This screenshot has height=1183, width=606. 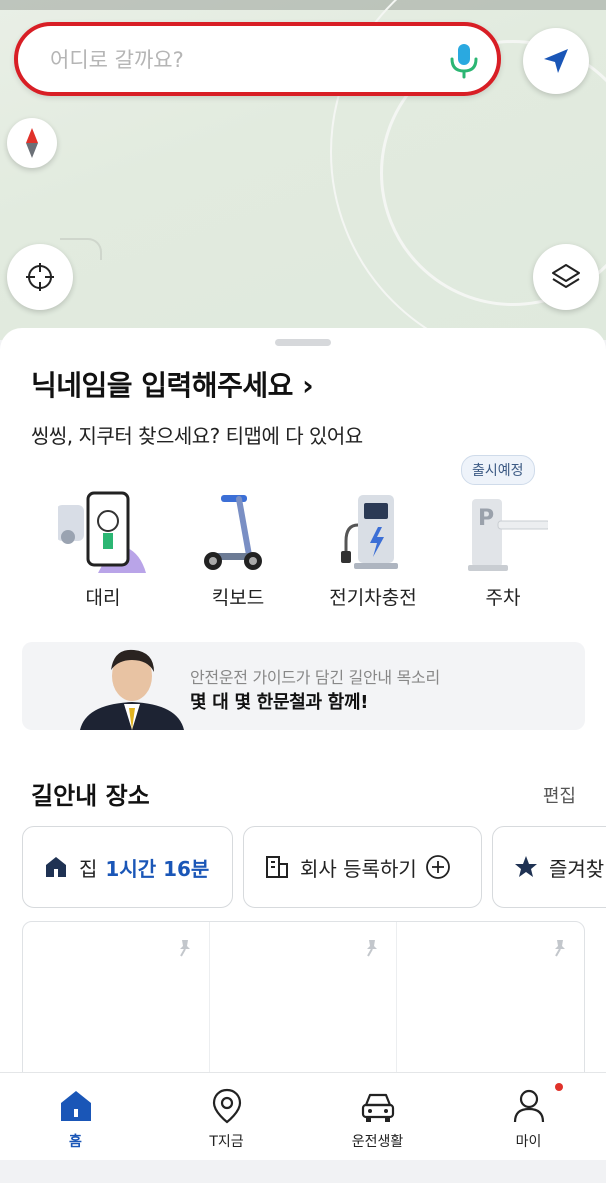 What do you see at coordinates (358, 868) in the screenshot?
I see `place-work-label: 회사 등록하기` at bounding box center [358, 868].